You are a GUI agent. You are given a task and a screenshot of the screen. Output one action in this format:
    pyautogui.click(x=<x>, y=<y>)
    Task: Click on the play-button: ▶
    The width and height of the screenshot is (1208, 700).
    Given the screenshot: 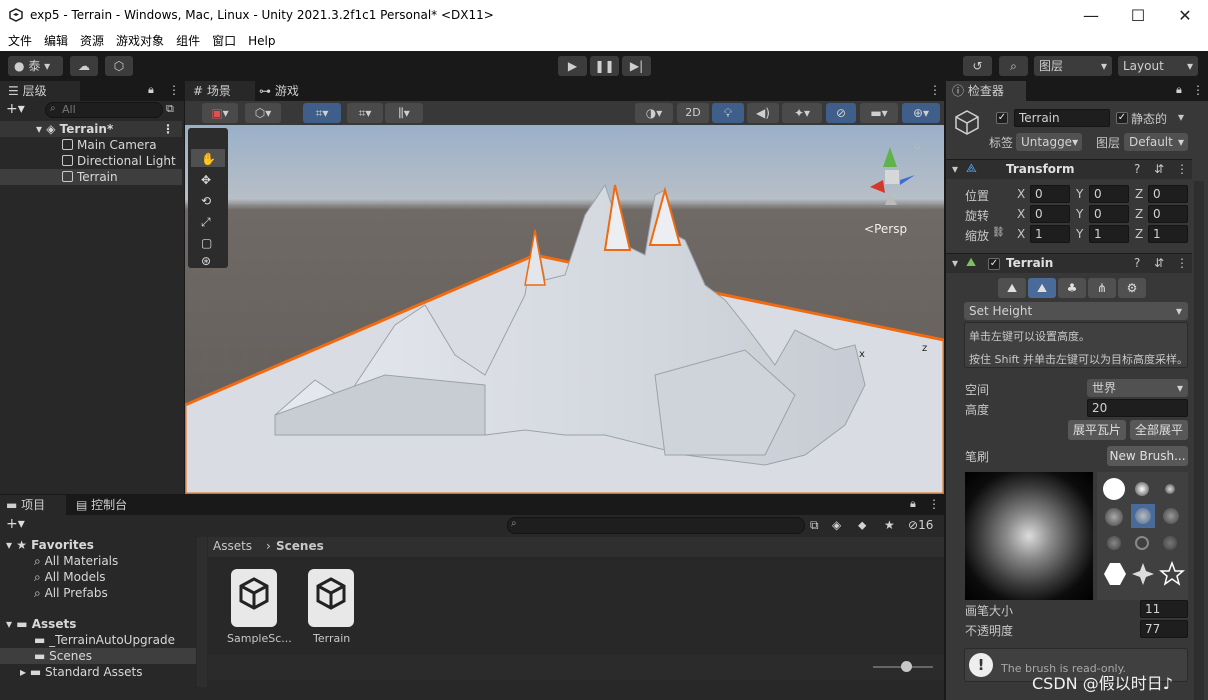 What is the action you would take?
    pyautogui.click(x=572, y=66)
    